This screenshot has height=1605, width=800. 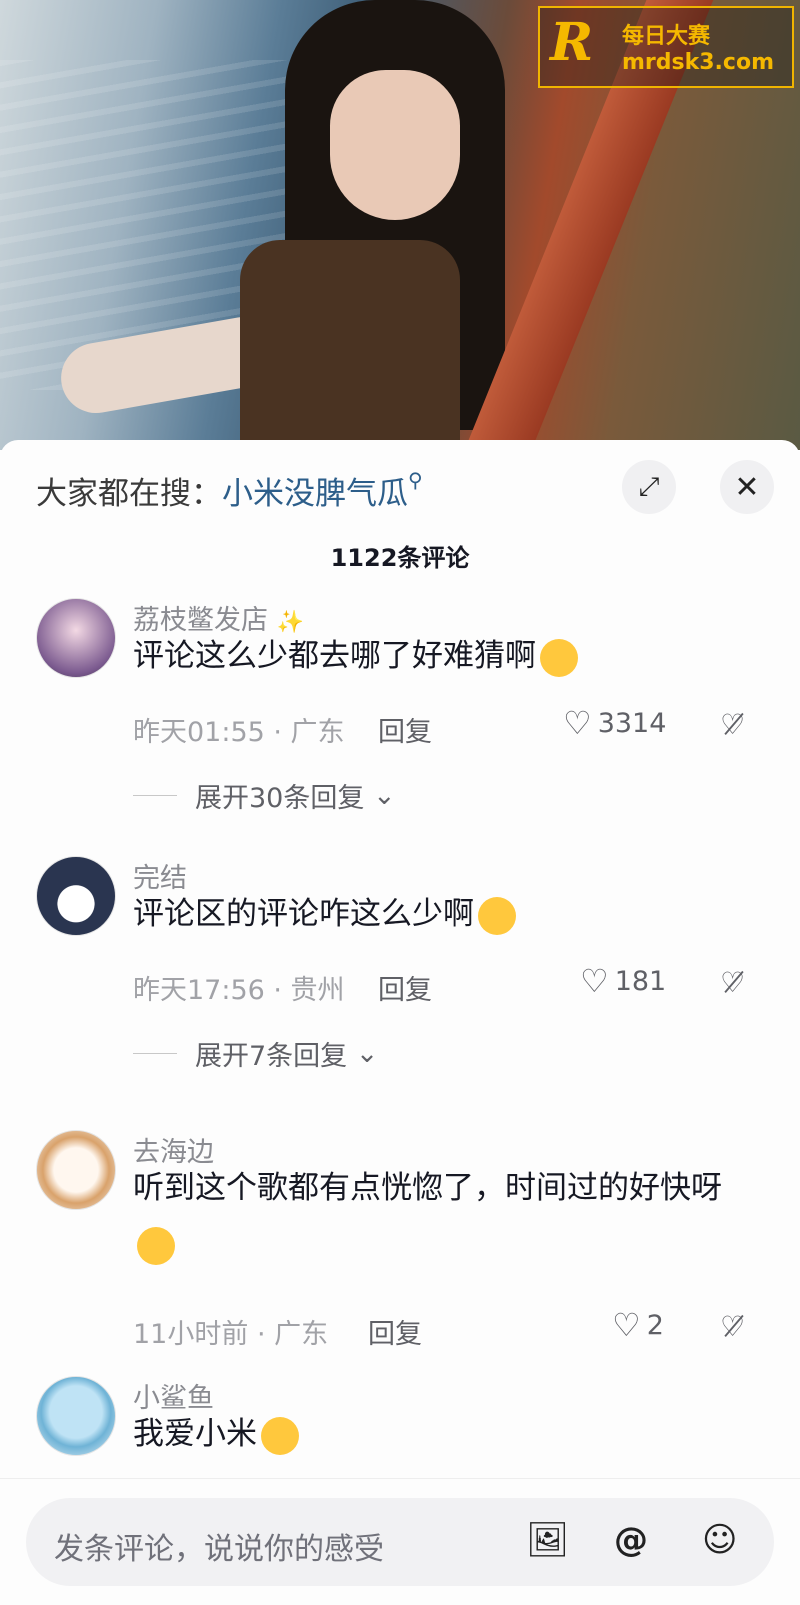 What do you see at coordinates (631, 1540) in the screenshot?
I see `at-icon: @` at bounding box center [631, 1540].